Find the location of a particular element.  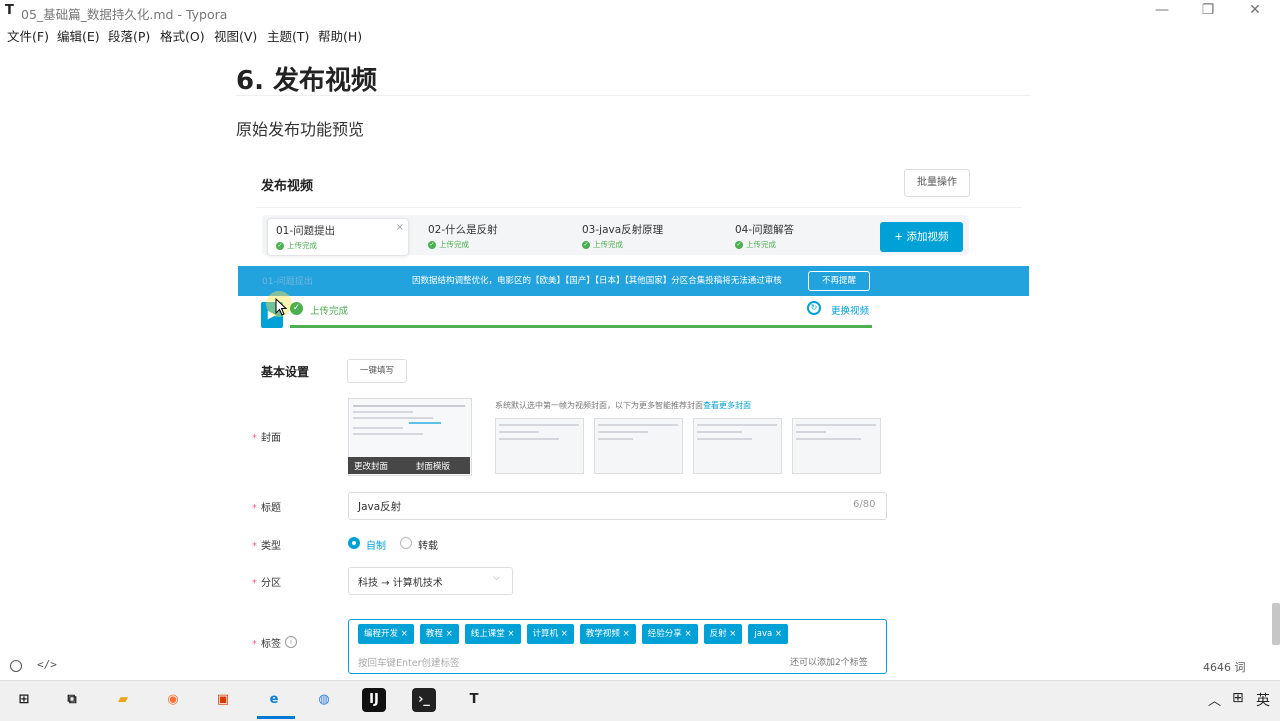

close-button: ✕ is located at coordinates (1255, 12).